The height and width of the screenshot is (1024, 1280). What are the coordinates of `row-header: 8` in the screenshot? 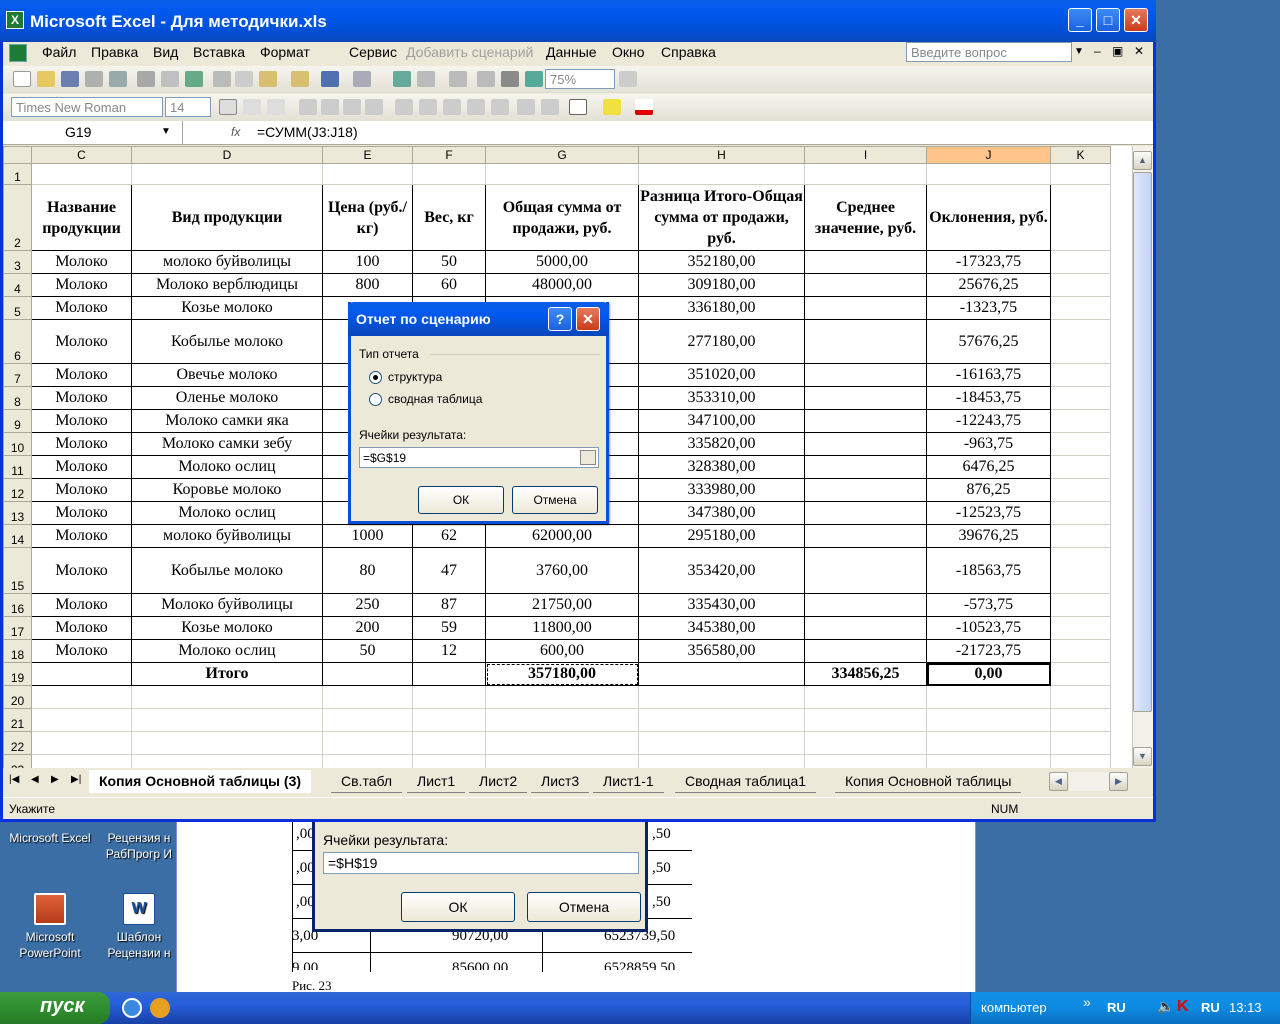 It's located at (17, 398).